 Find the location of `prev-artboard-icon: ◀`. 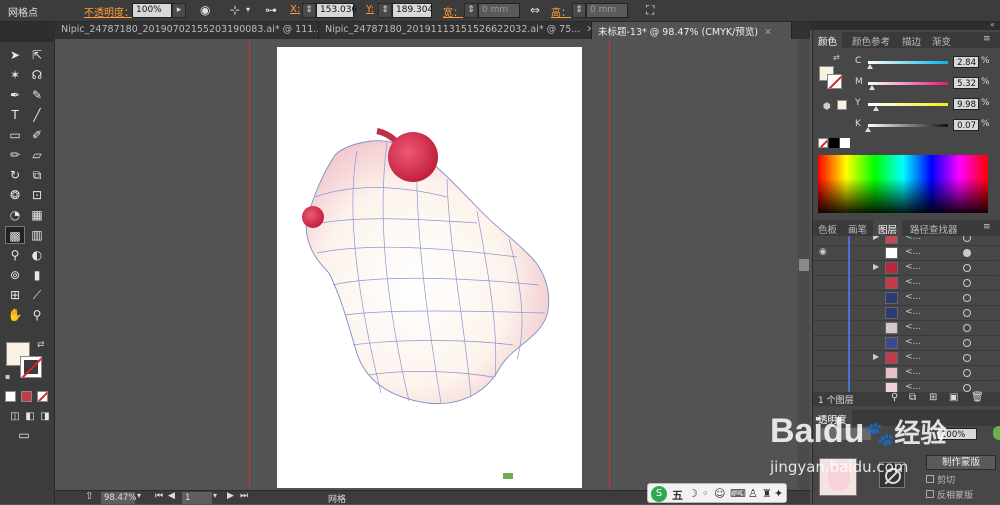

prev-artboard-icon: ◀ is located at coordinates (171, 496).